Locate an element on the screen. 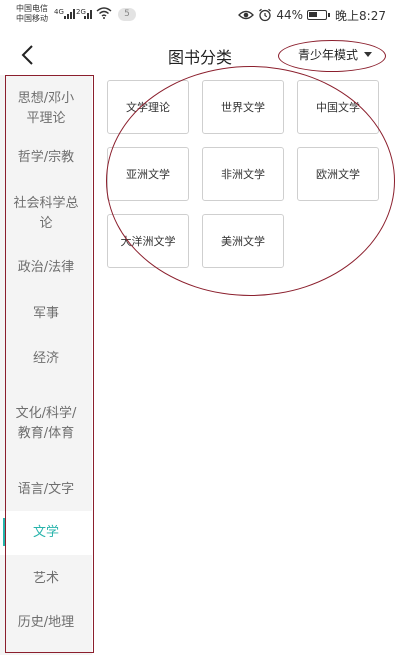 This screenshot has height=655, width=400. back-button is located at coordinates (27, 55).